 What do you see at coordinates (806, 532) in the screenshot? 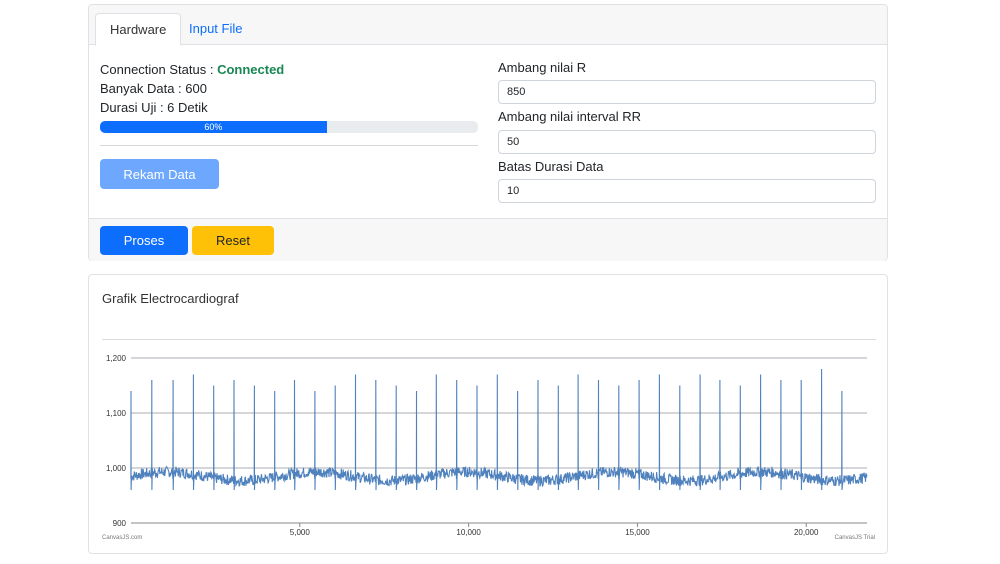
I see `x-tick-label: 20,000` at bounding box center [806, 532].